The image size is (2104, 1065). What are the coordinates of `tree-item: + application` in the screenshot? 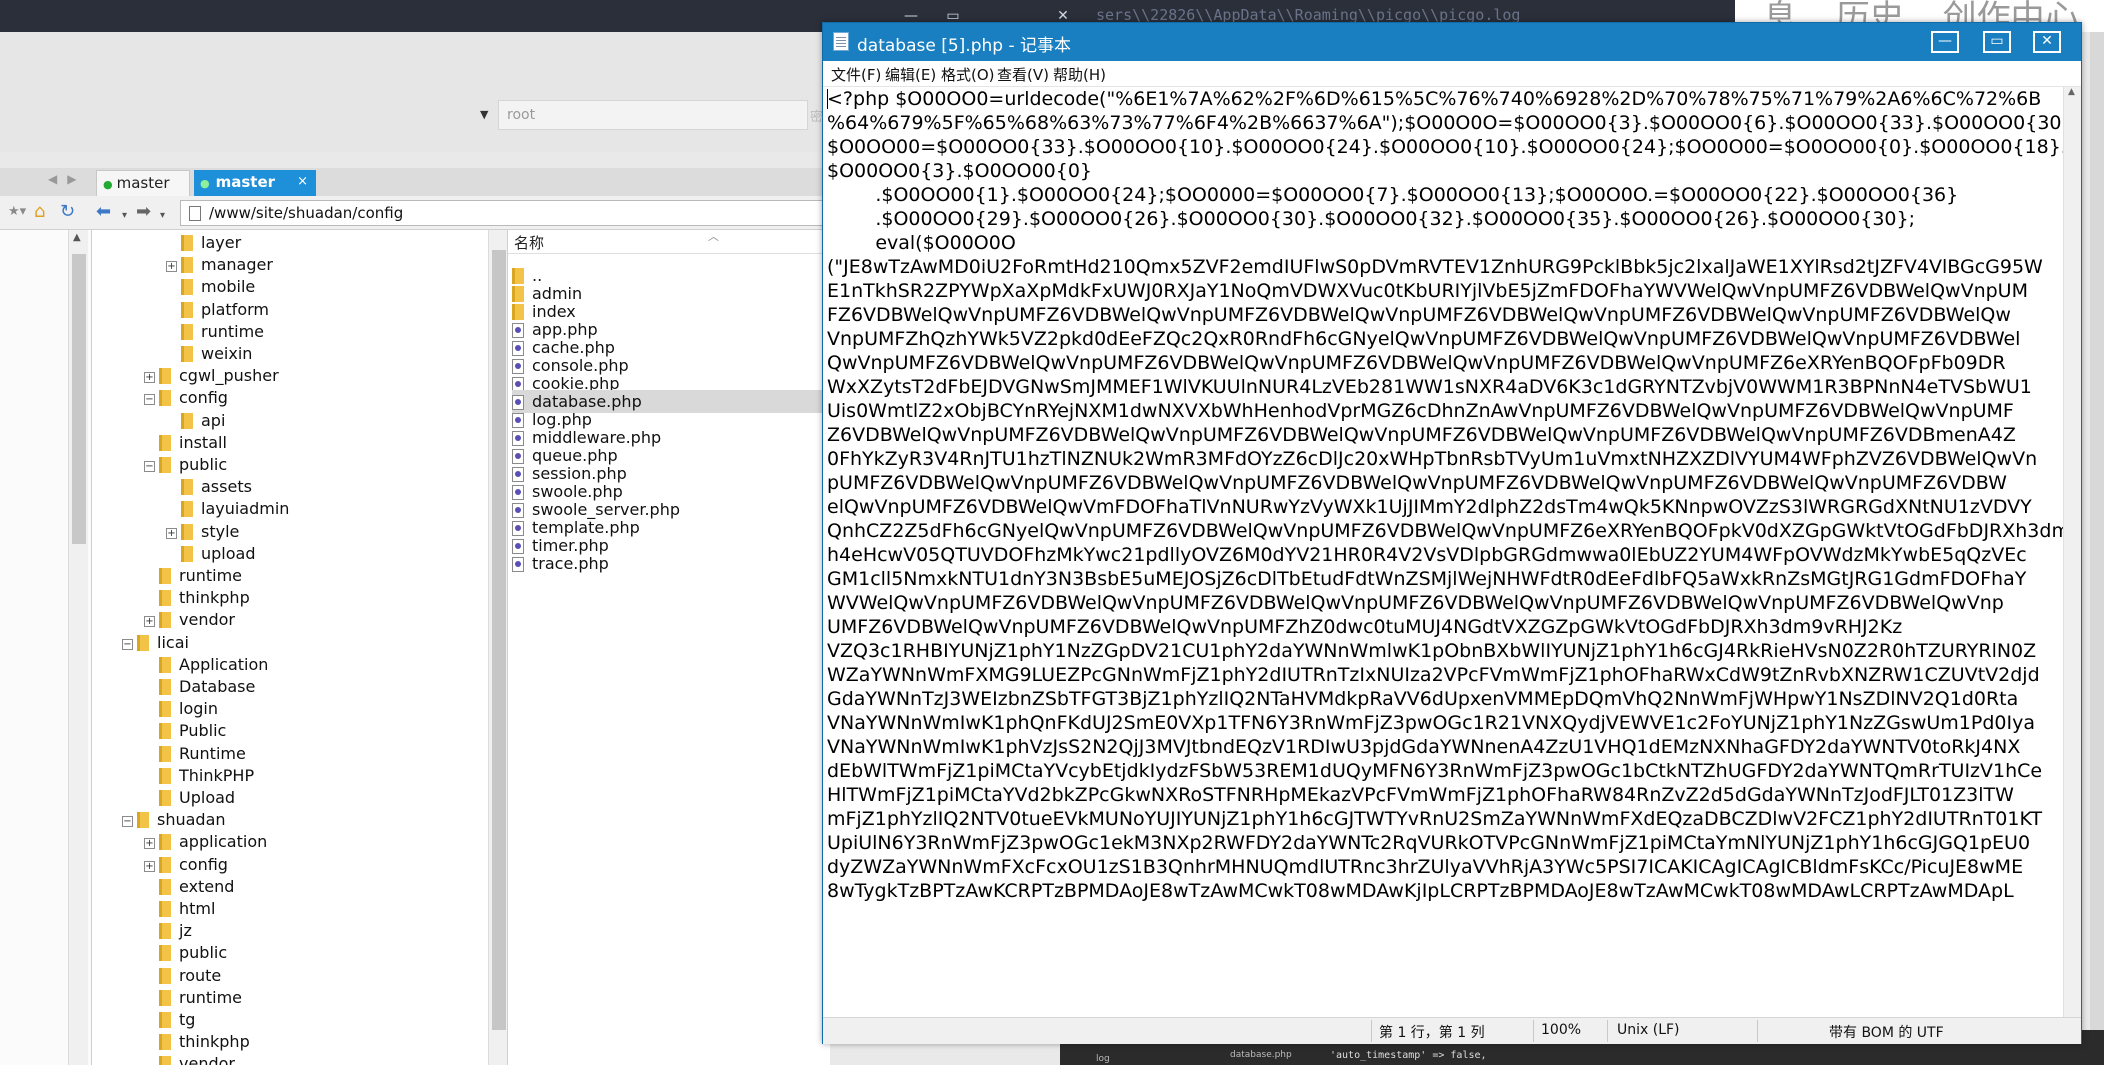 It's located at (205, 842).